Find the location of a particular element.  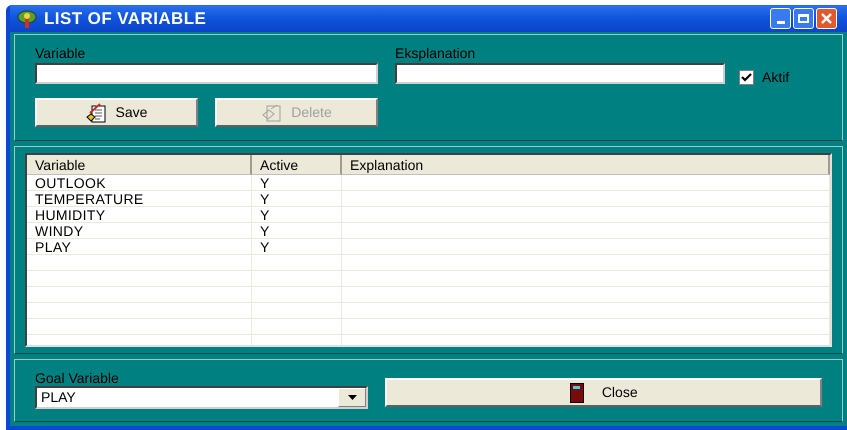

window-title: LIST OF VARIABLE is located at coordinates (125, 19).